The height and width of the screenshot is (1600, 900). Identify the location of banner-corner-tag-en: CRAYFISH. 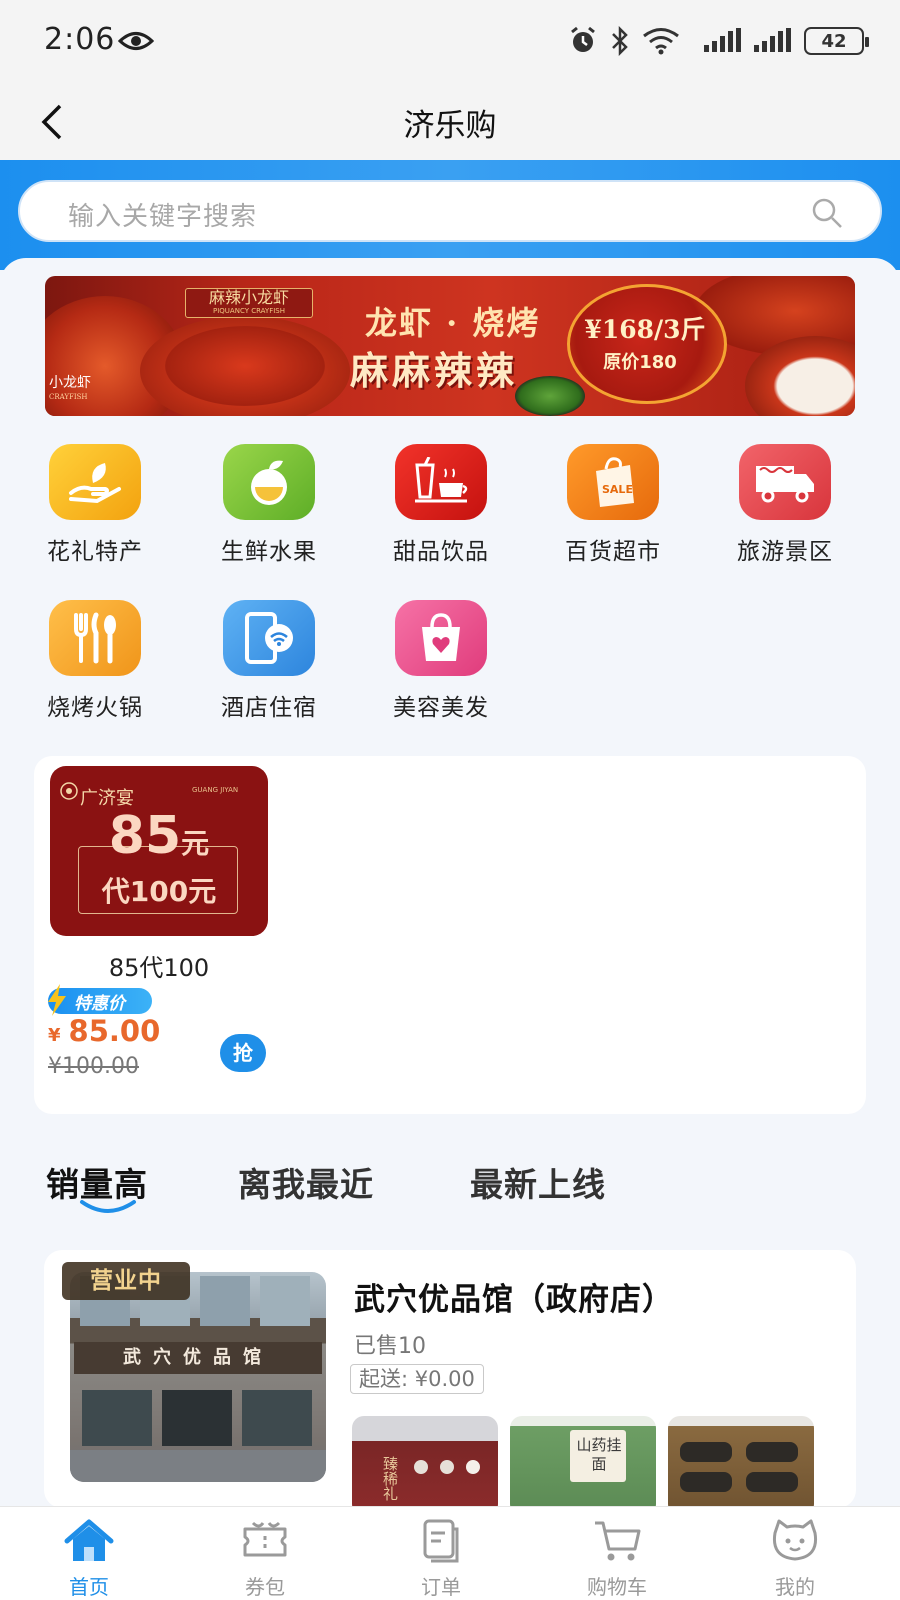
(68, 397).